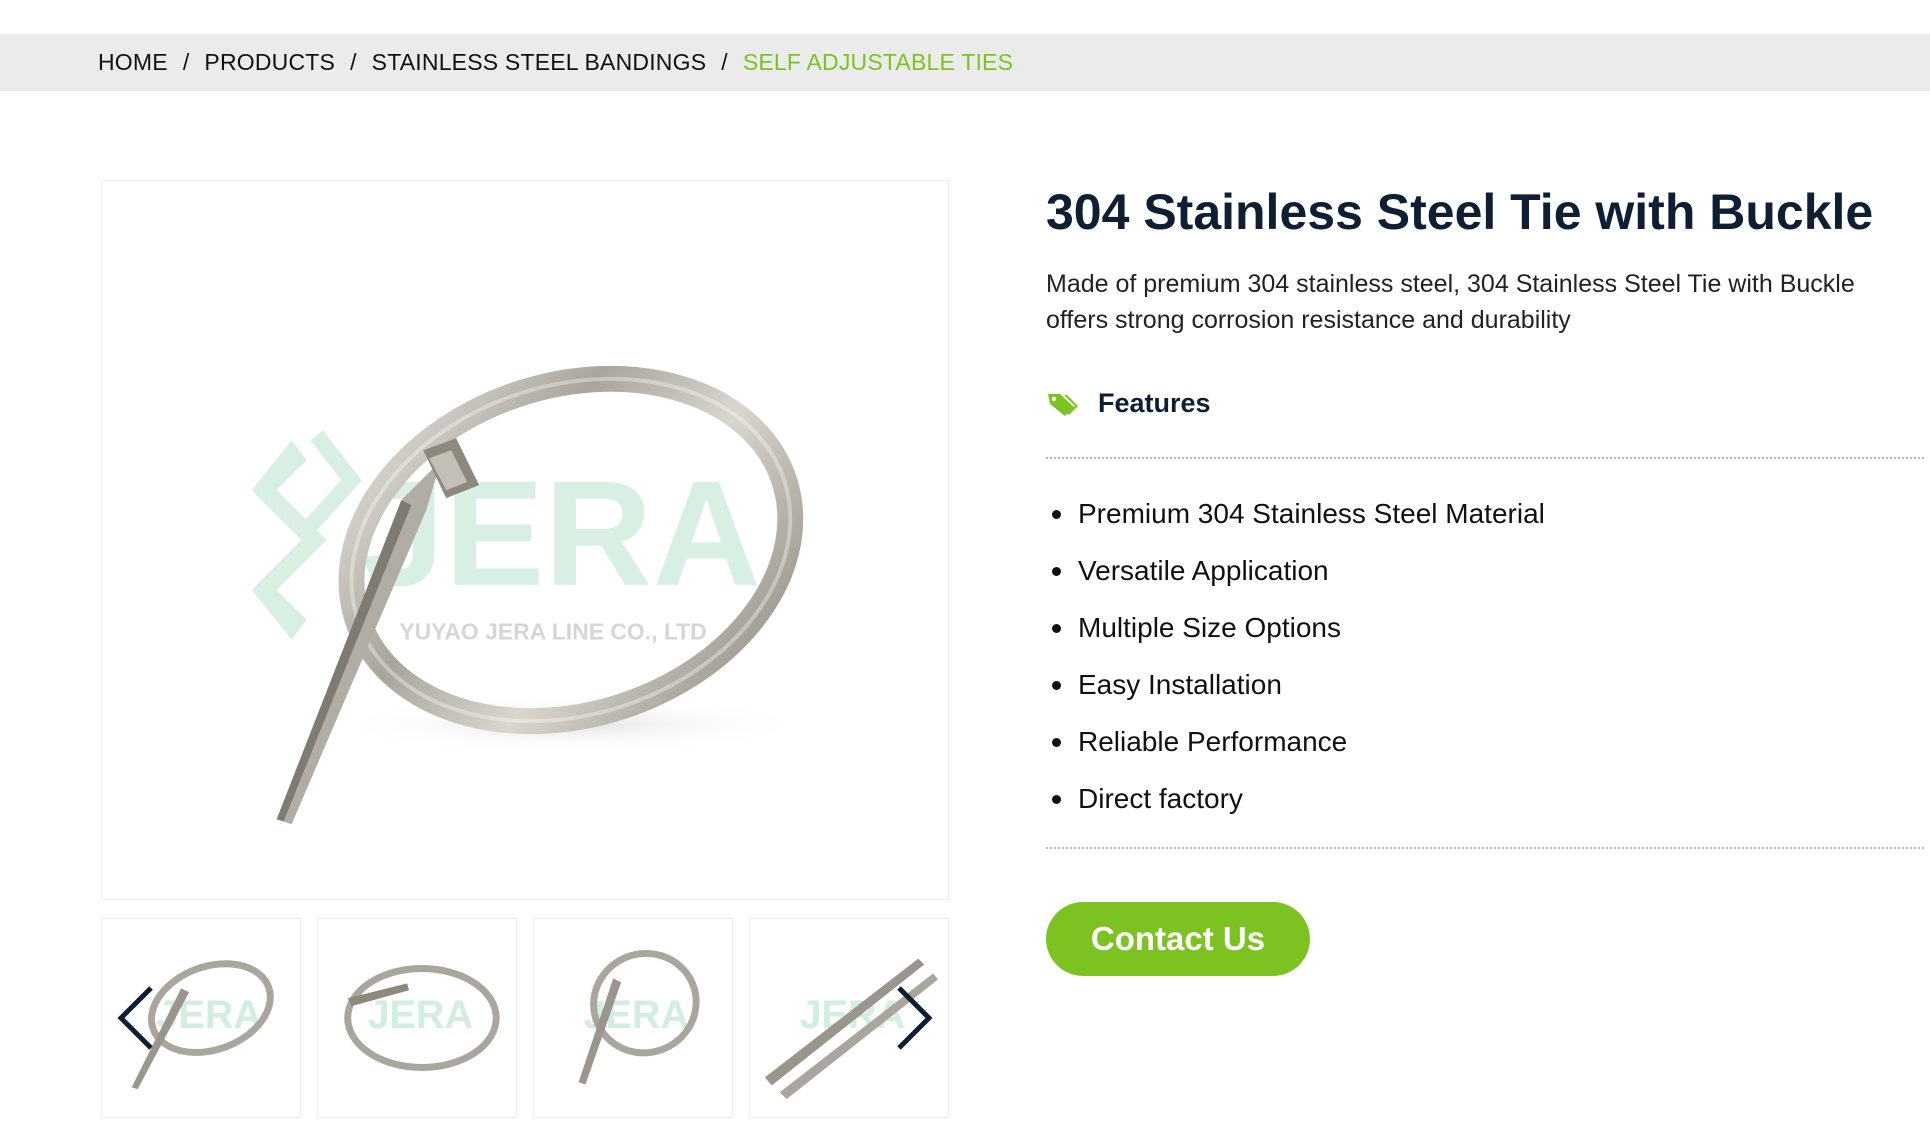 The width and height of the screenshot is (1930, 1132). Describe the element at coordinates (133, 62) in the screenshot. I see `breadcrumb-home: HOME` at that location.